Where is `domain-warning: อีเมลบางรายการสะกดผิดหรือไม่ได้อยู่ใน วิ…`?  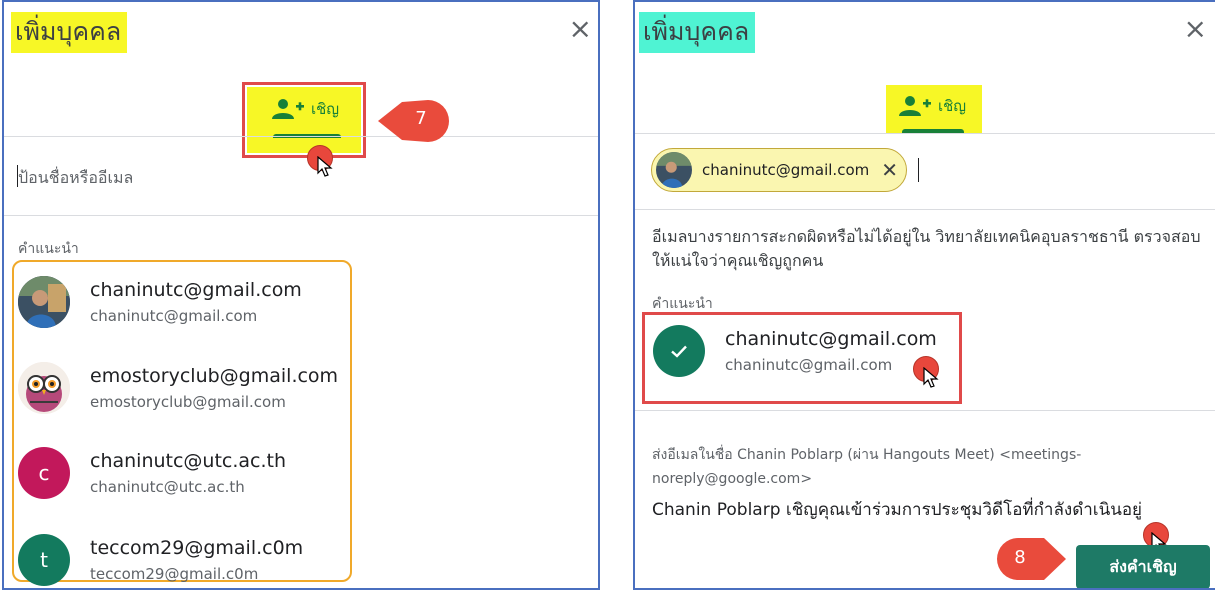
domain-warning: อีเมลบางรายการสะกดผิดหรือไม่ได้อยู่ใน วิ… is located at coordinates (926, 248).